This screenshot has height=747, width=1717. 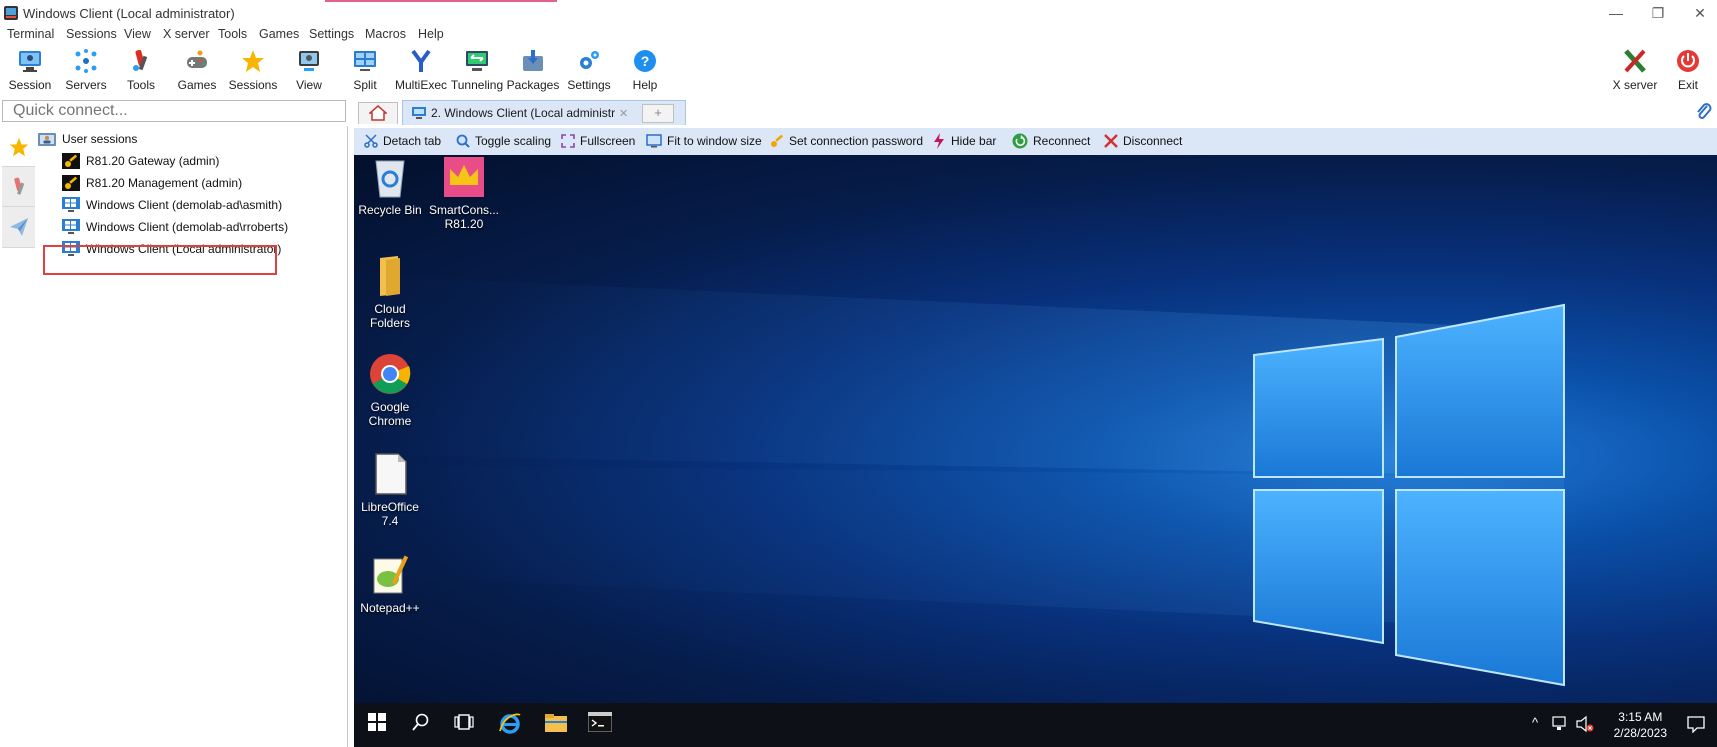 What do you see at coordinates (1561, 724) in the screenshot?
I see `network-icon` at bounding box center [1561, 724].